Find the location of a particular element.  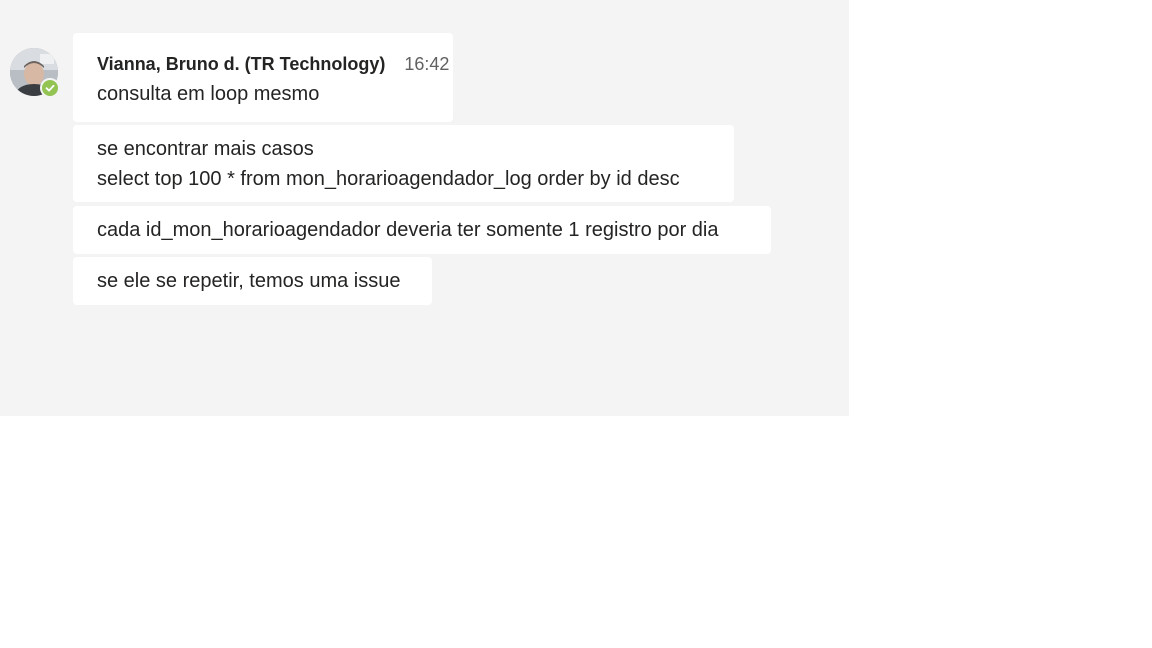

message-header: Vianna, Bruno d. (TR Technology) 16:42 is located at coordinates (273, 64).